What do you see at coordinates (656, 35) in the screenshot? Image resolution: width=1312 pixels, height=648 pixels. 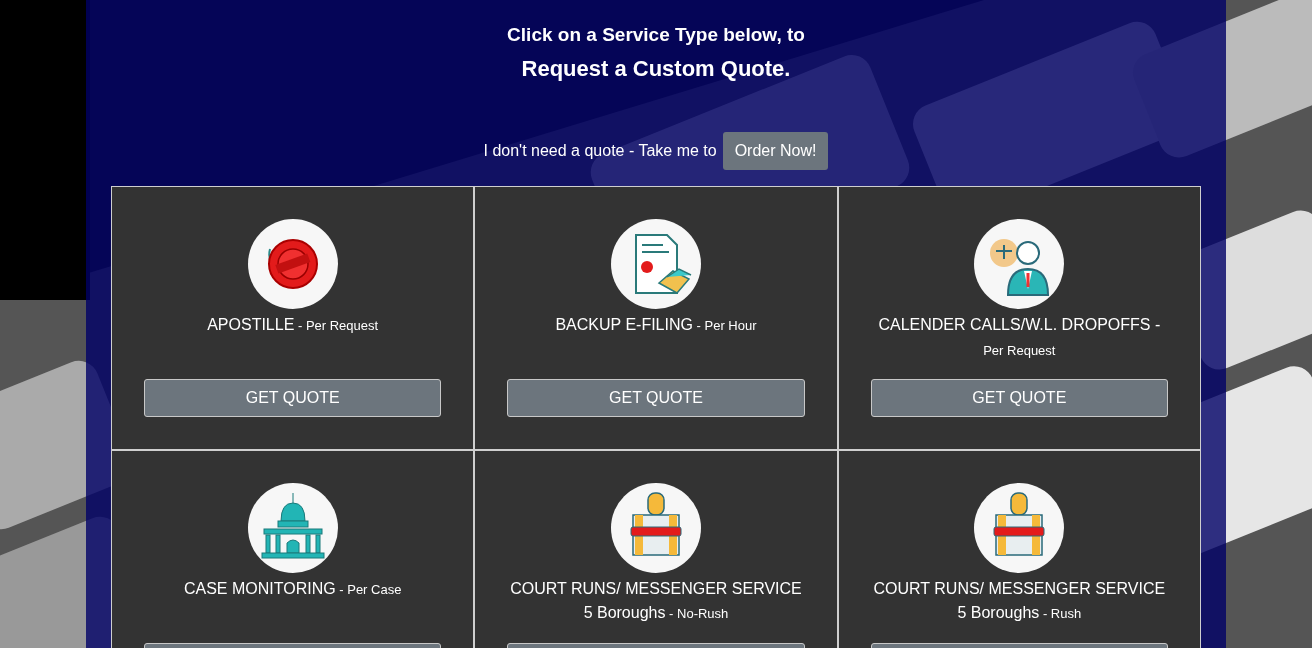 I see `header-line: Click on a Service Type below, to` at bounding box center [656, 35].